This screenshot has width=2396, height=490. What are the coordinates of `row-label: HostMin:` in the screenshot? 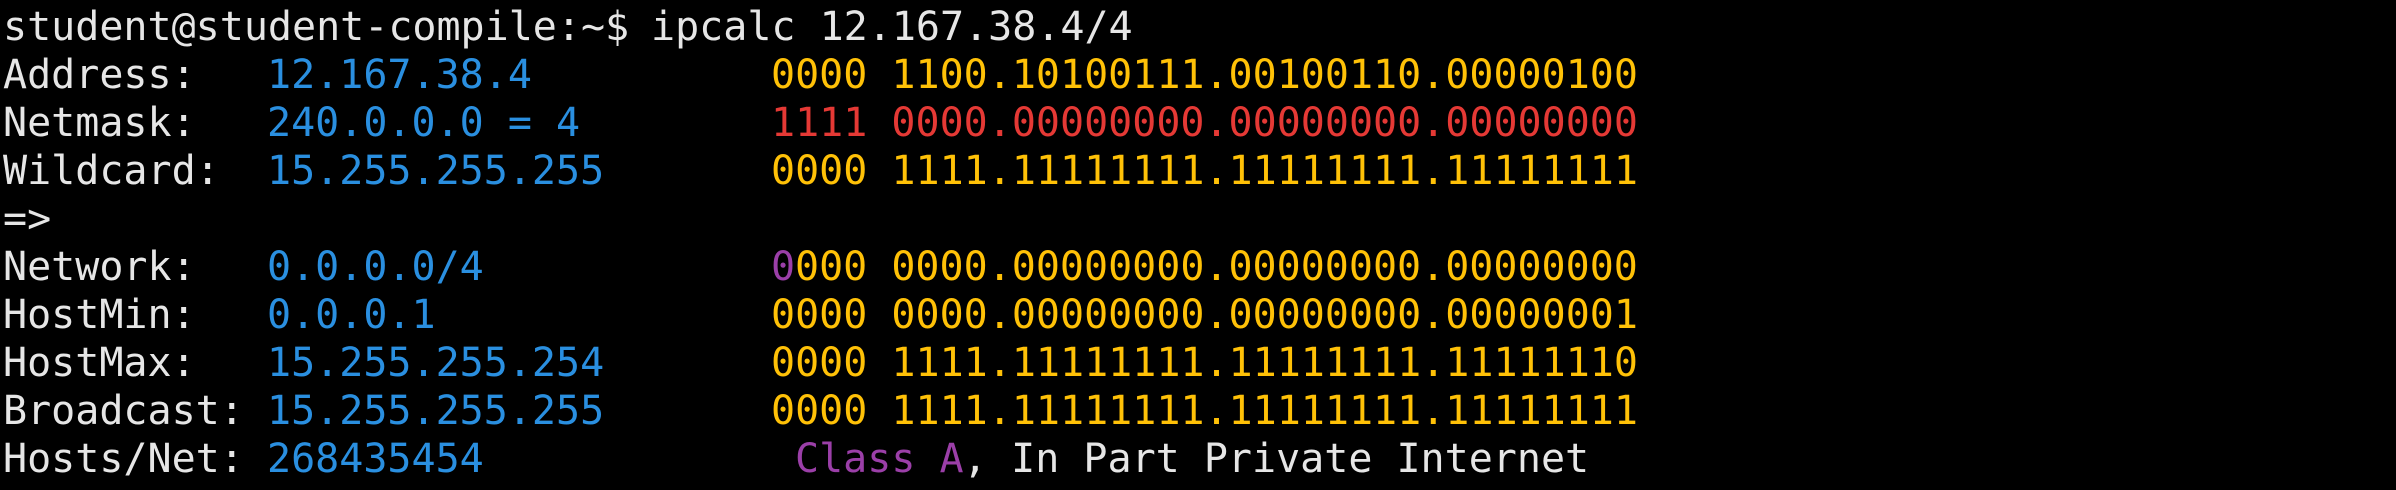 It's located at (99, 315).